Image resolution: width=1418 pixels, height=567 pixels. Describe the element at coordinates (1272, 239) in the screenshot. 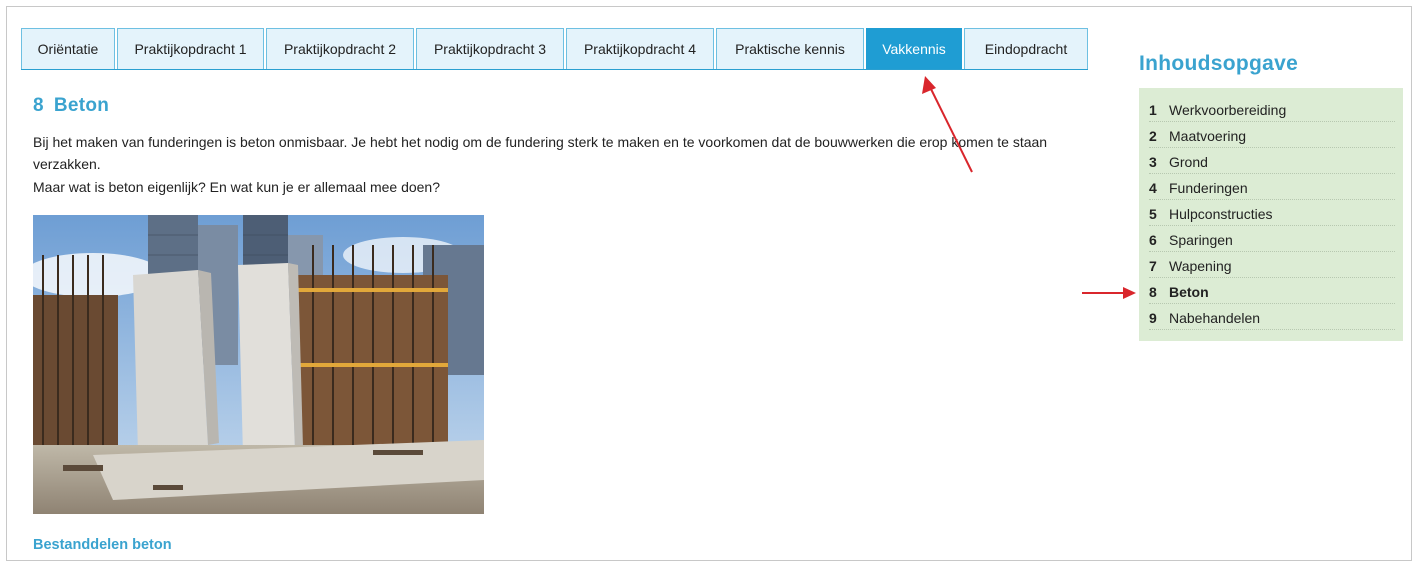

I see `toc-item-sparingen: 6 Sparingen` at that location.